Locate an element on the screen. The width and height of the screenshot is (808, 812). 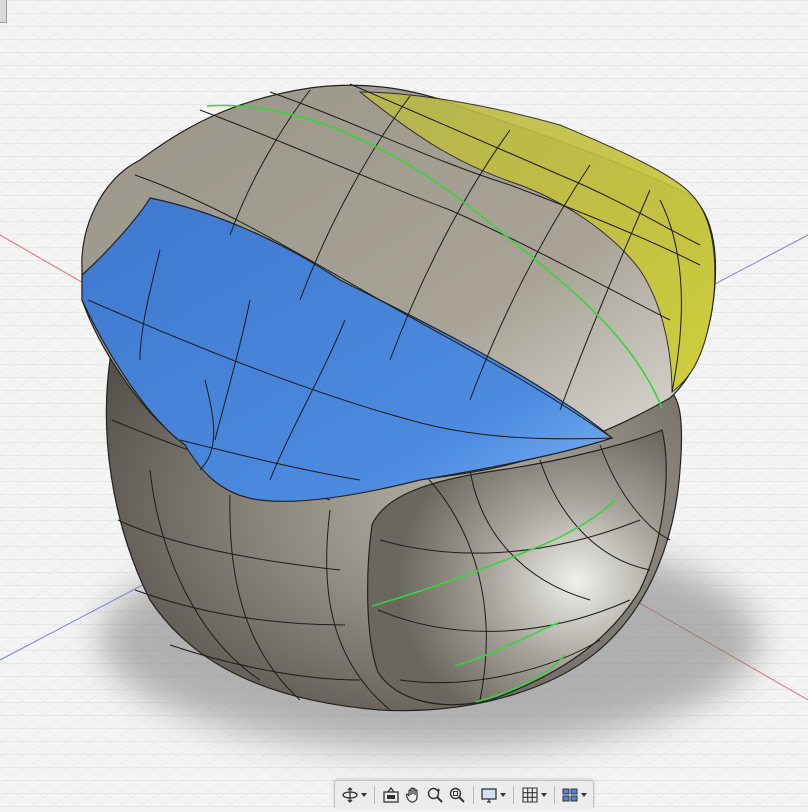
pan-button is located at coordinates (413, 795).